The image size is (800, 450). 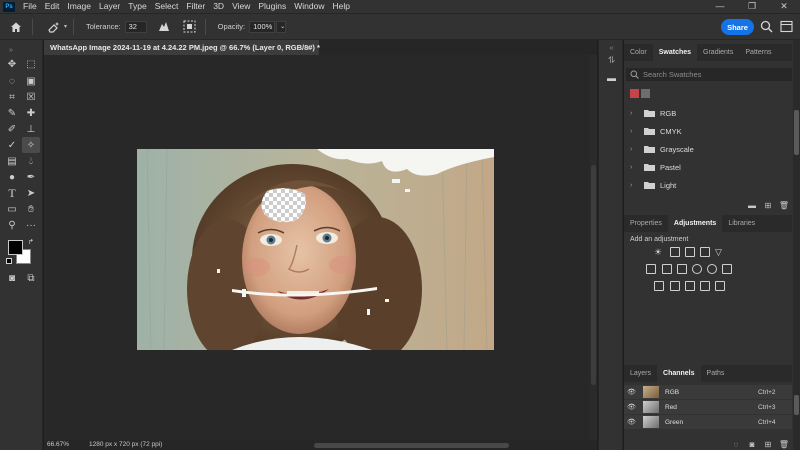 I want to click on workspace-icon, so click(x=787, y=27).